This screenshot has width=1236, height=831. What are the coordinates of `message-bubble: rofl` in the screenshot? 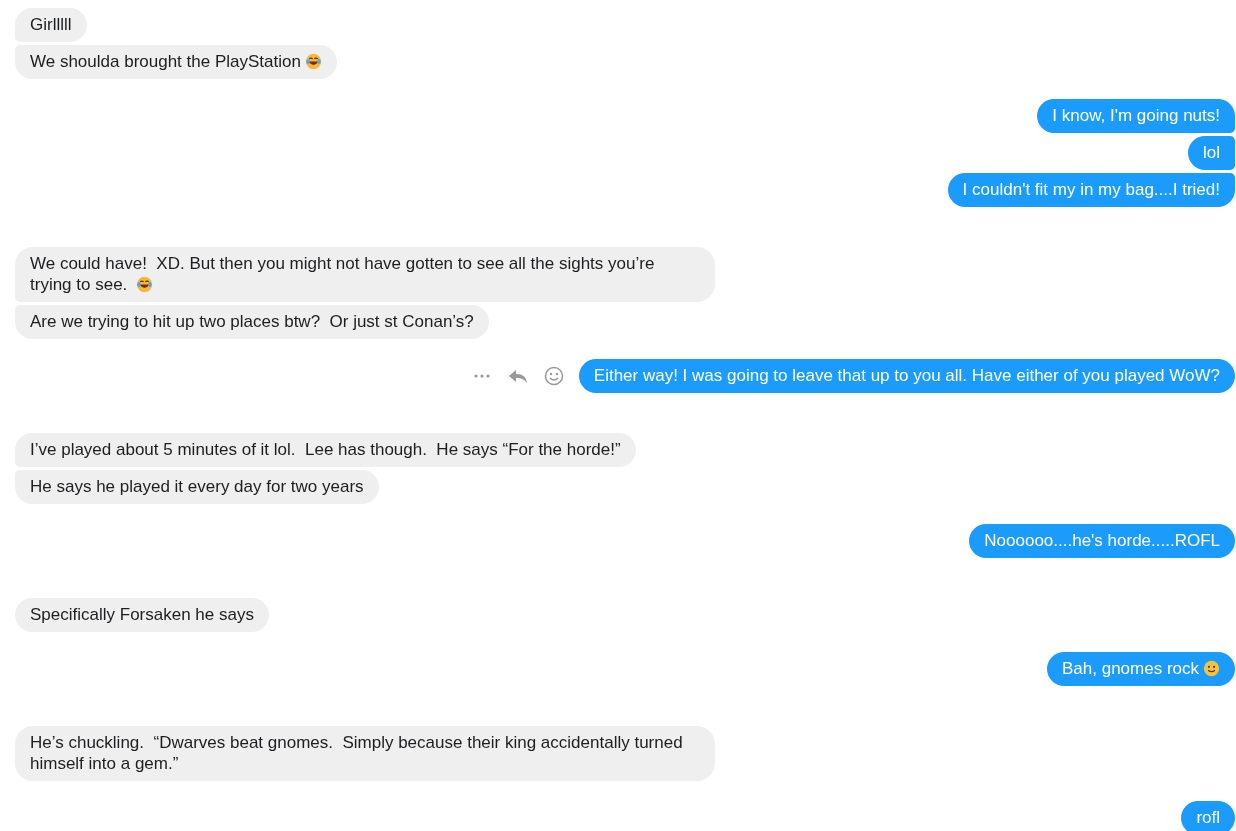 It's located at (1208, 816).